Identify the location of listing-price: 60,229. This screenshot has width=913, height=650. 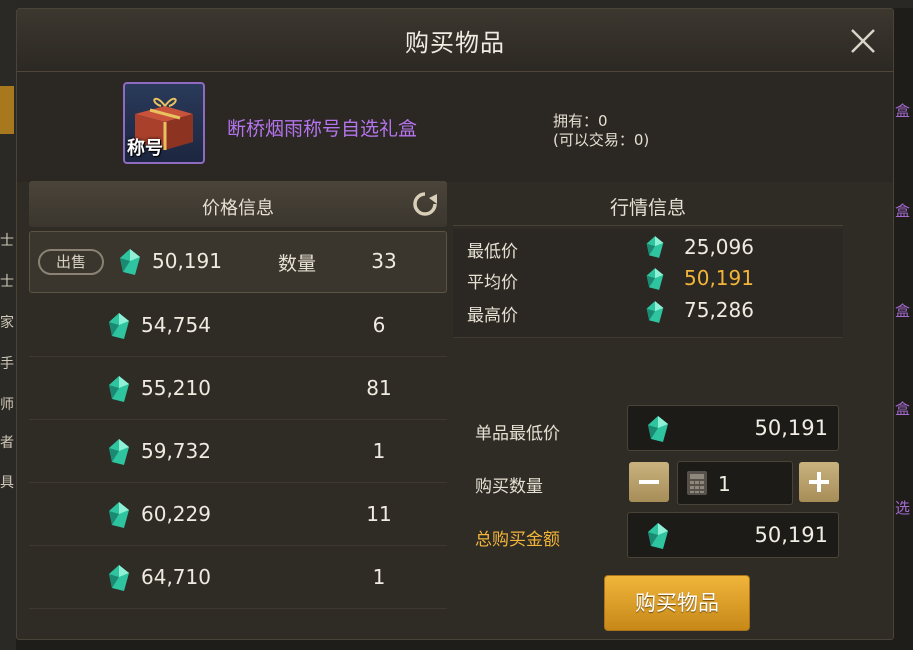
(176, 514).